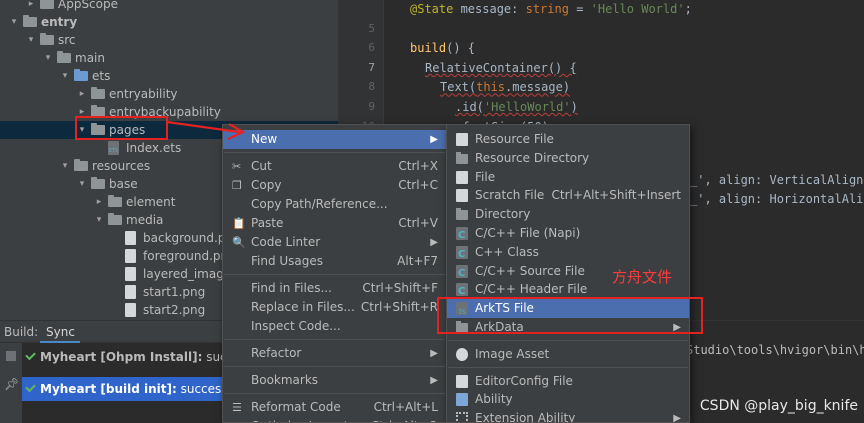 The height and width of the screenshot is (423, 864). I want to click on line-number: 5, so click(371, 28).